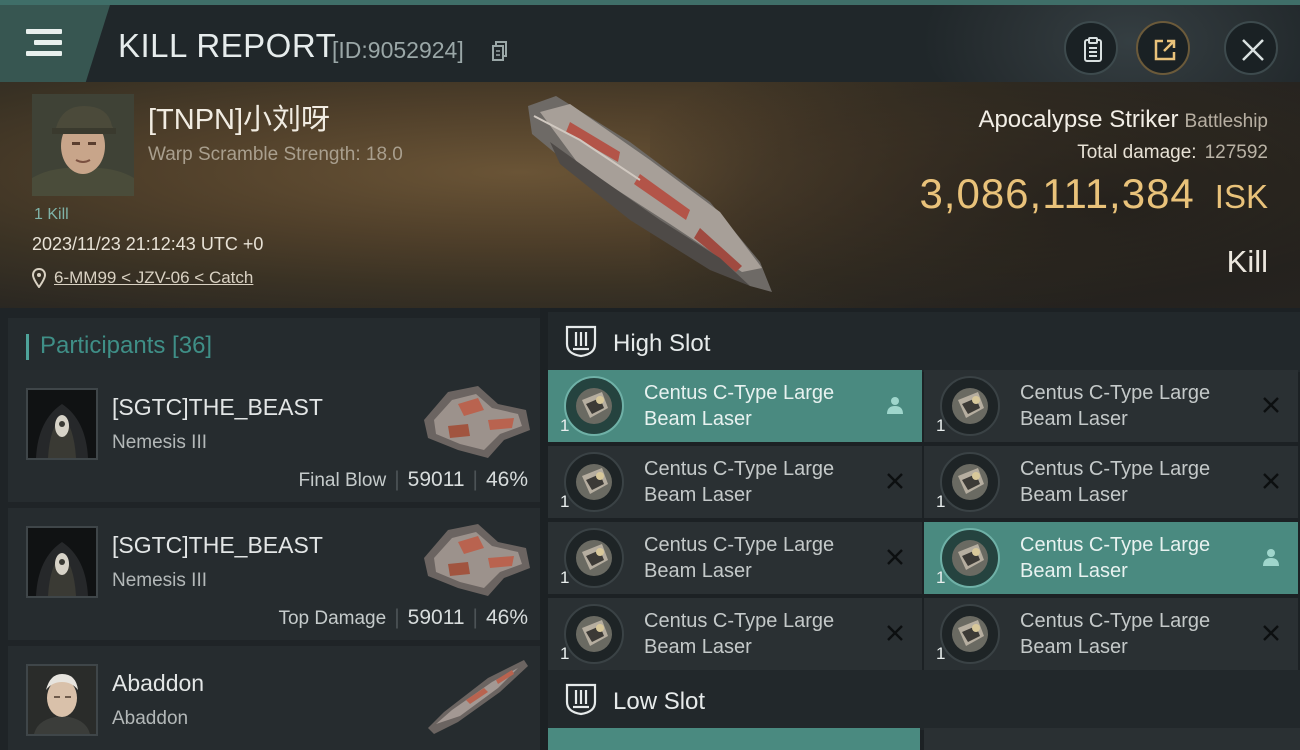 This screenshot has width=1300, height=750. What do you see at coordinates (924, 700) in the screenshot?
I see `low-slot-header: Low Slot` at bounding box center [924, 700].